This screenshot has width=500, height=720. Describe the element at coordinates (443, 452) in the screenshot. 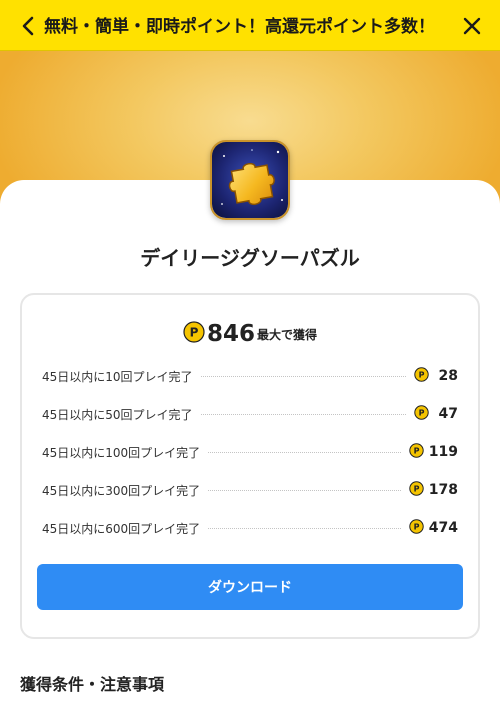

I see `reward-points: 119` at that location.